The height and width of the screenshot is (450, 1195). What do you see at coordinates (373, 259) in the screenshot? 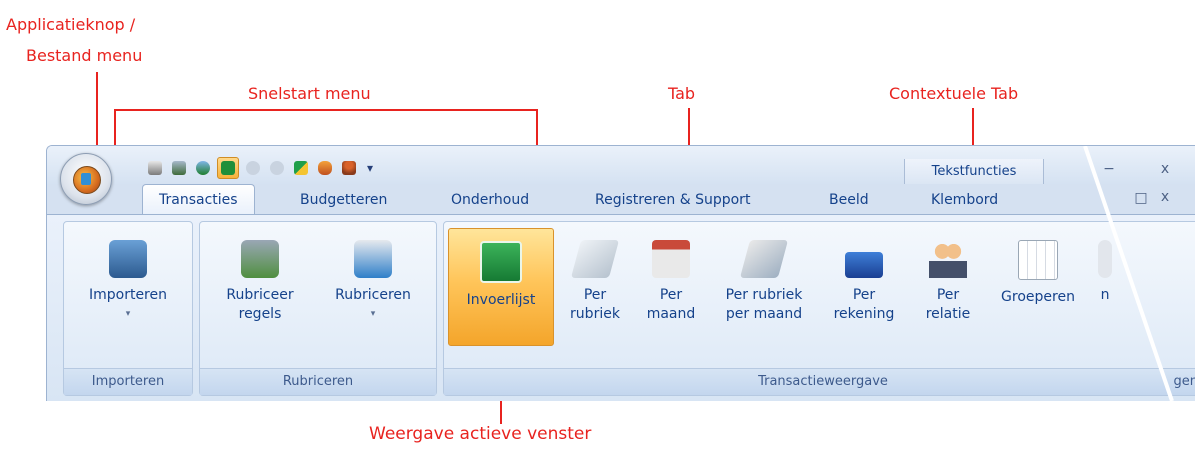
I see `categorize-icon` at bounding box center [373, 259].